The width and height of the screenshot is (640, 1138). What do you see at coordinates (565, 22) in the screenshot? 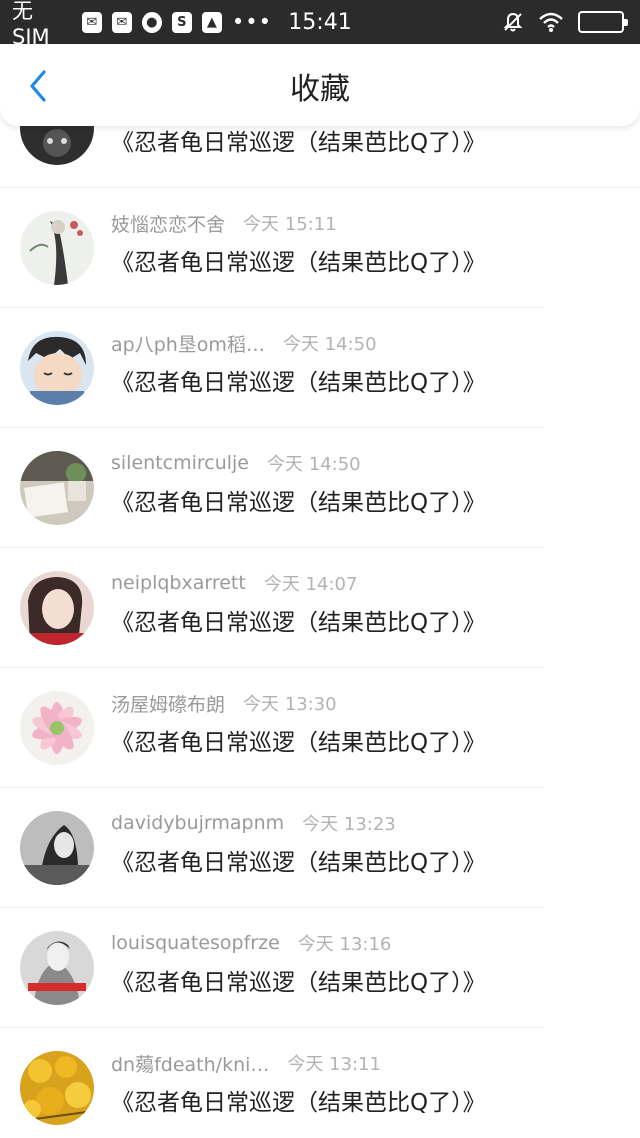
I see `status-bar-right` at bounding box center [565, 22].